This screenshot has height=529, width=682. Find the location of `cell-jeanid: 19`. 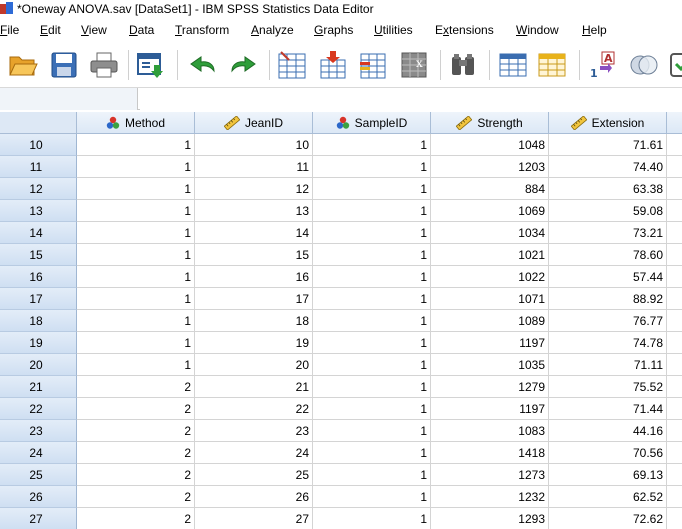

cell-jeanid: 19 is located at coordinates (254, 343).